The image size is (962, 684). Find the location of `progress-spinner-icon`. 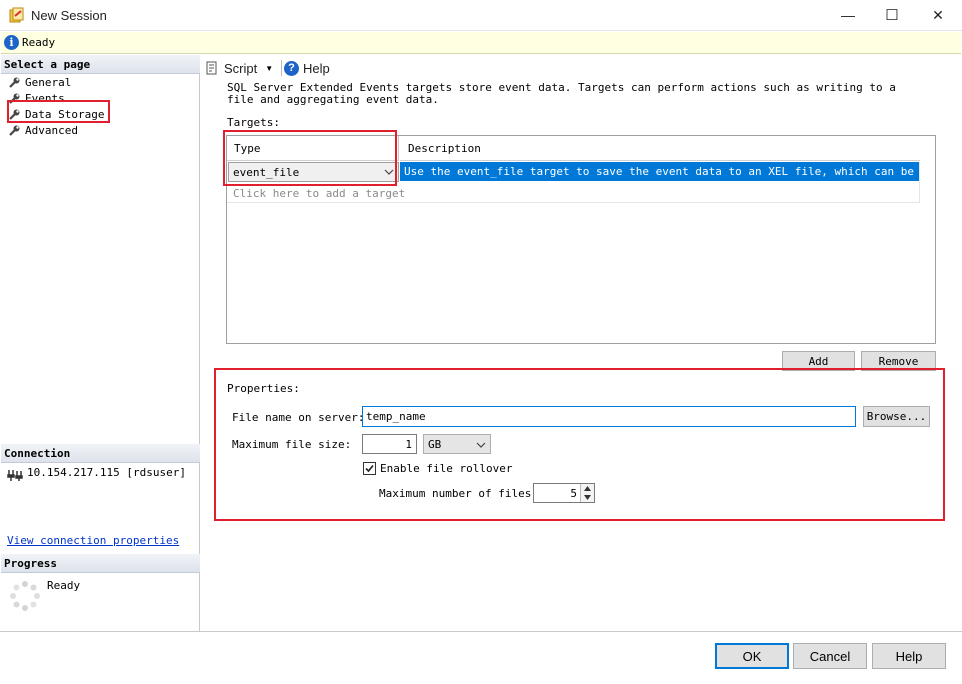

progress-spinner-icon is located at coordinates (25, 596).